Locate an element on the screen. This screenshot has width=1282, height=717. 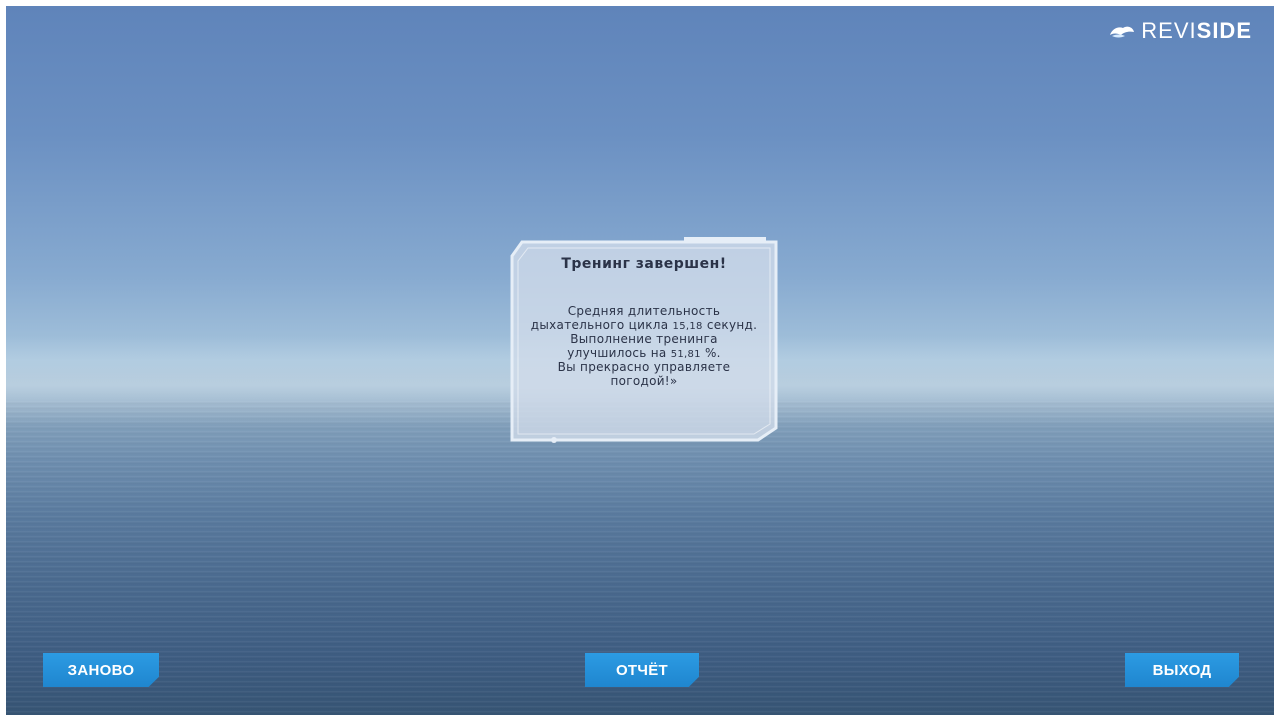
dialog-title: Тренинг завершен! is located at coordinates (644, 264).